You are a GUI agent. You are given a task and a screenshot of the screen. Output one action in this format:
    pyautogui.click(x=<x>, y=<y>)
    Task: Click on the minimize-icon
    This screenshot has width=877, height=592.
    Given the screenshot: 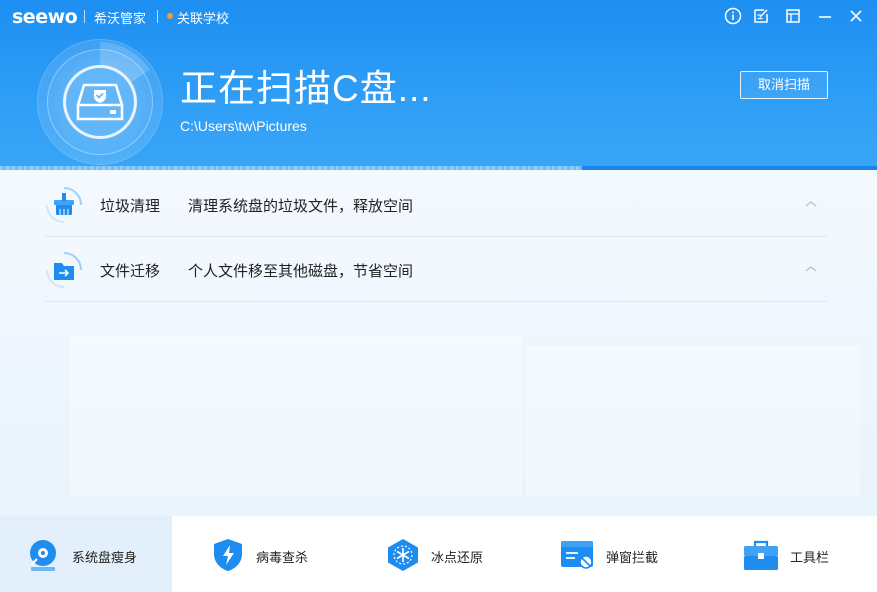 What is the action you would take?
    pyautogui.click(x=825, y=16)
    